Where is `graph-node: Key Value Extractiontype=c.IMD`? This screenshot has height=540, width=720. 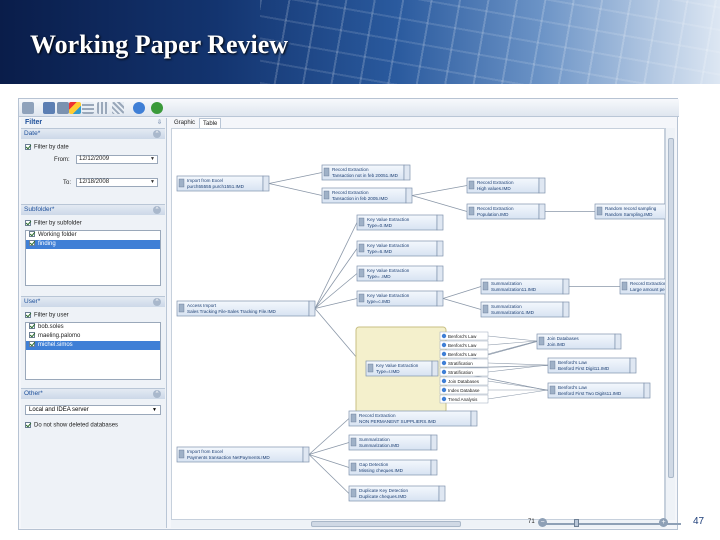
graph-node: Key Value Extractiontype=c.IMD is located at coordinates (400, 298).